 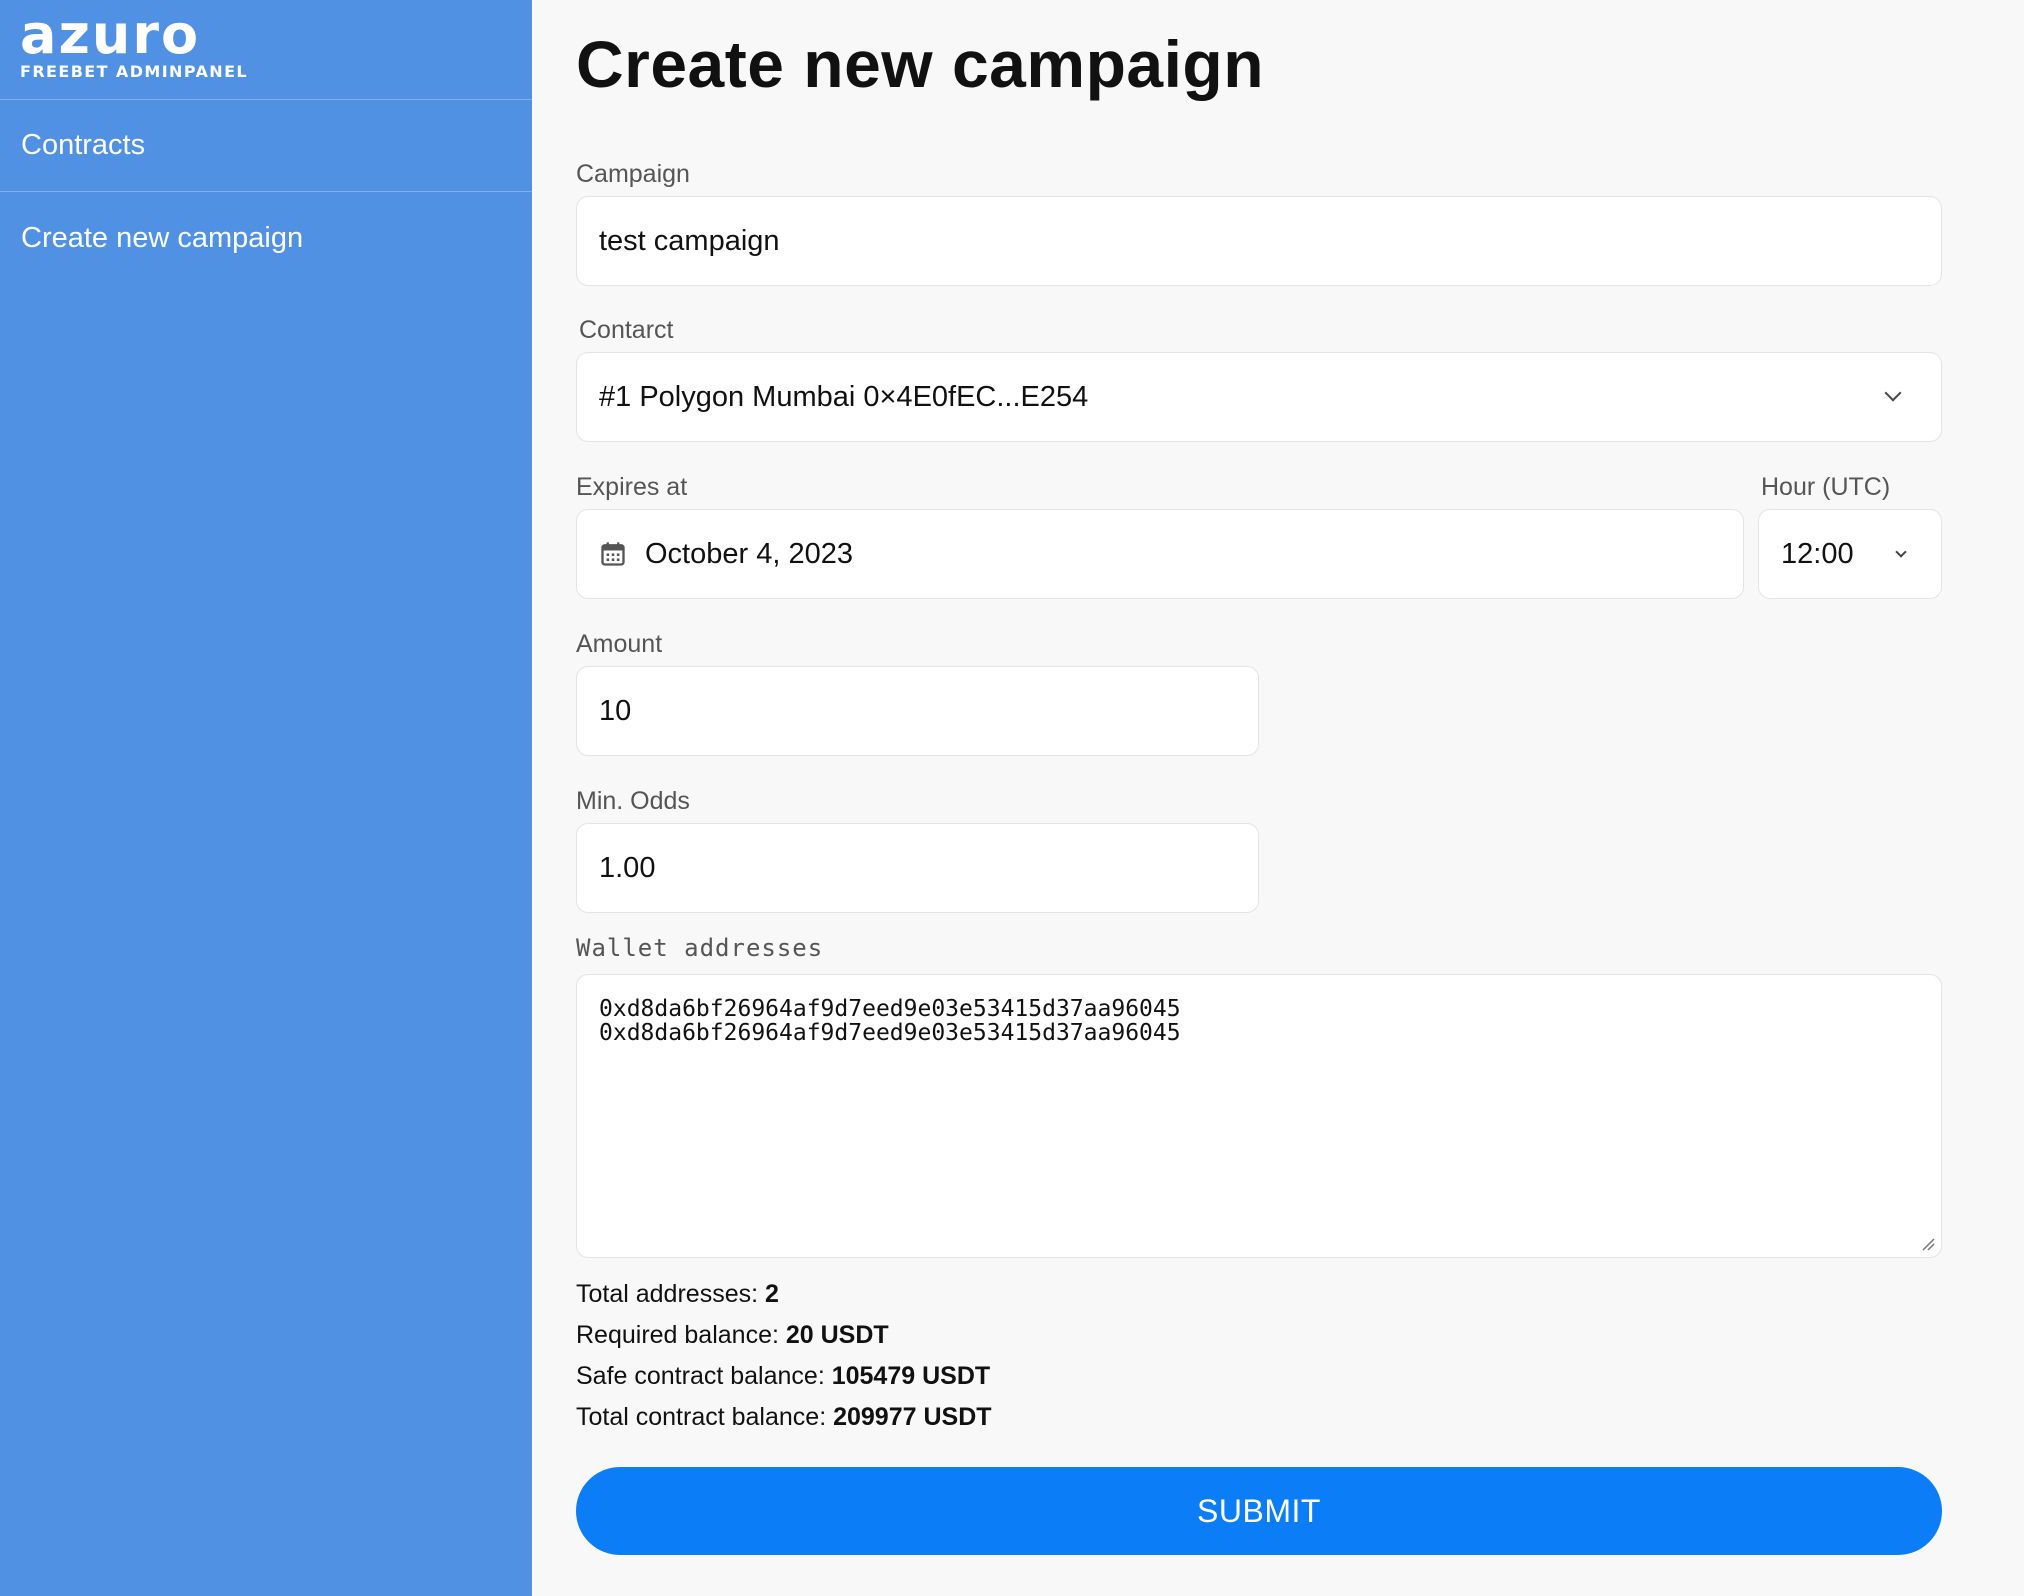 I want to click on safe-balance-text: Safe contract balance: 105479 USDT, so click(x=783, y=1376).